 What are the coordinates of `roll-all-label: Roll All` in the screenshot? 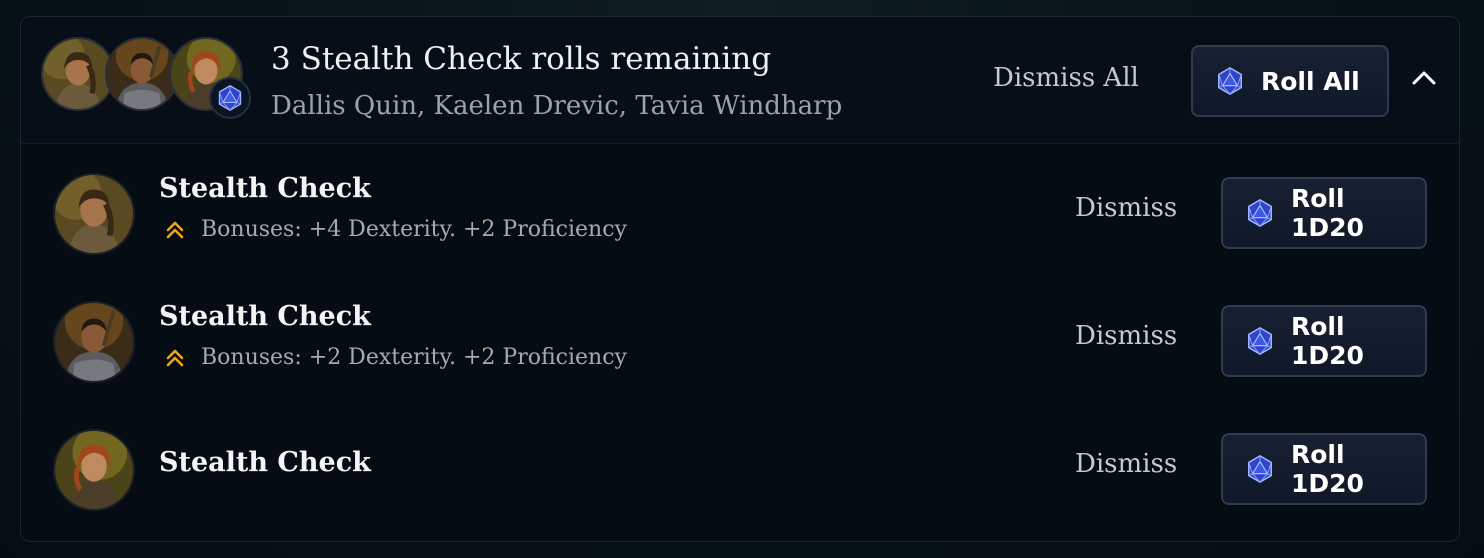 It's located at (1310, 81).